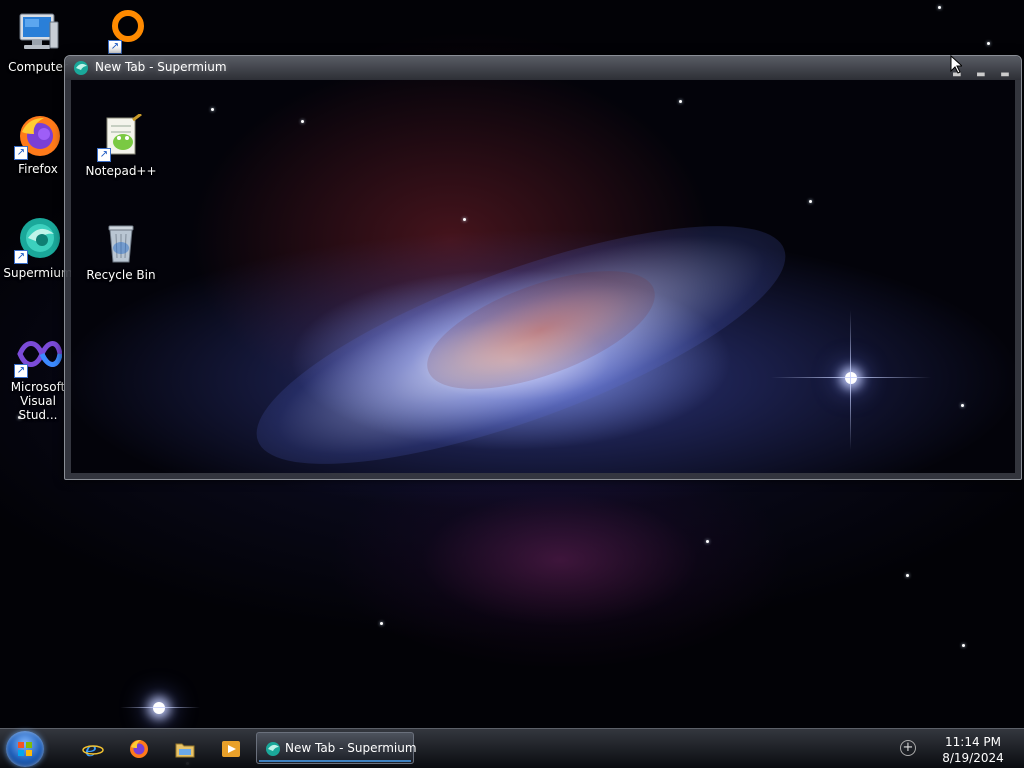  I want to click on clock-date: 8/19/2024, so click(973, 758).